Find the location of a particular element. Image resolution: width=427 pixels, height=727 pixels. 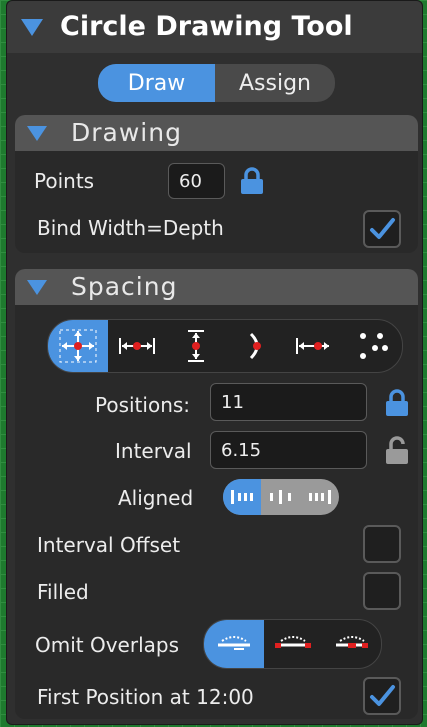

align-center-icon is located at coordinates (280, 497).